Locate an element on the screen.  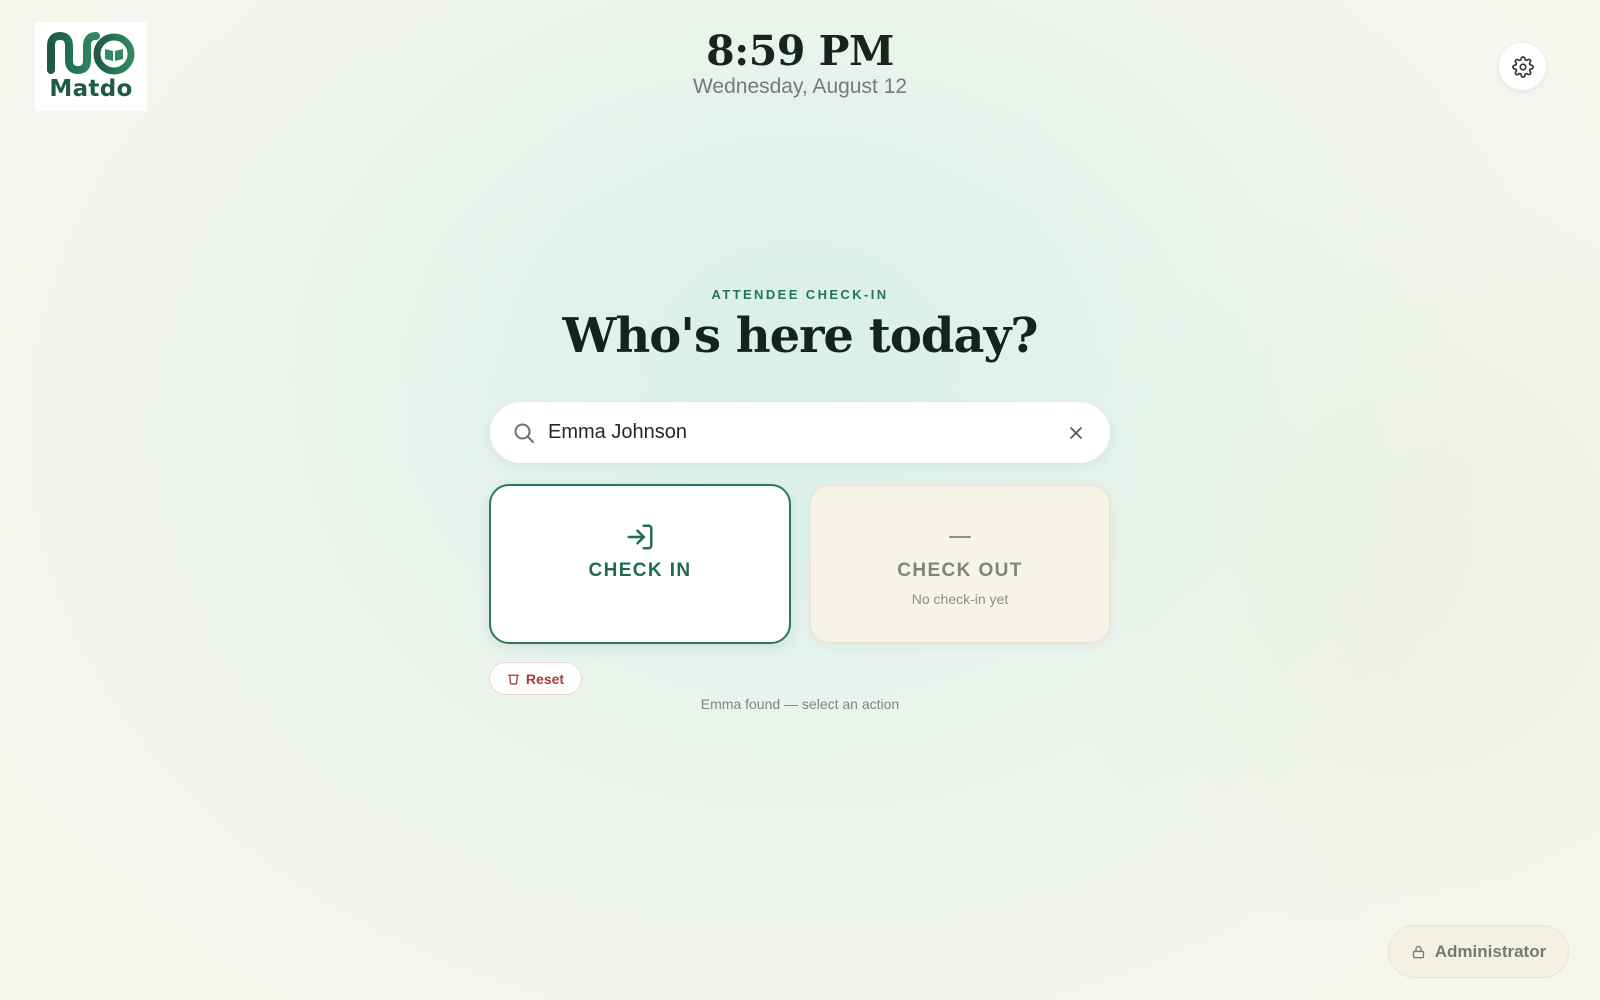
settings-button is located at coordinates (1522, 66).